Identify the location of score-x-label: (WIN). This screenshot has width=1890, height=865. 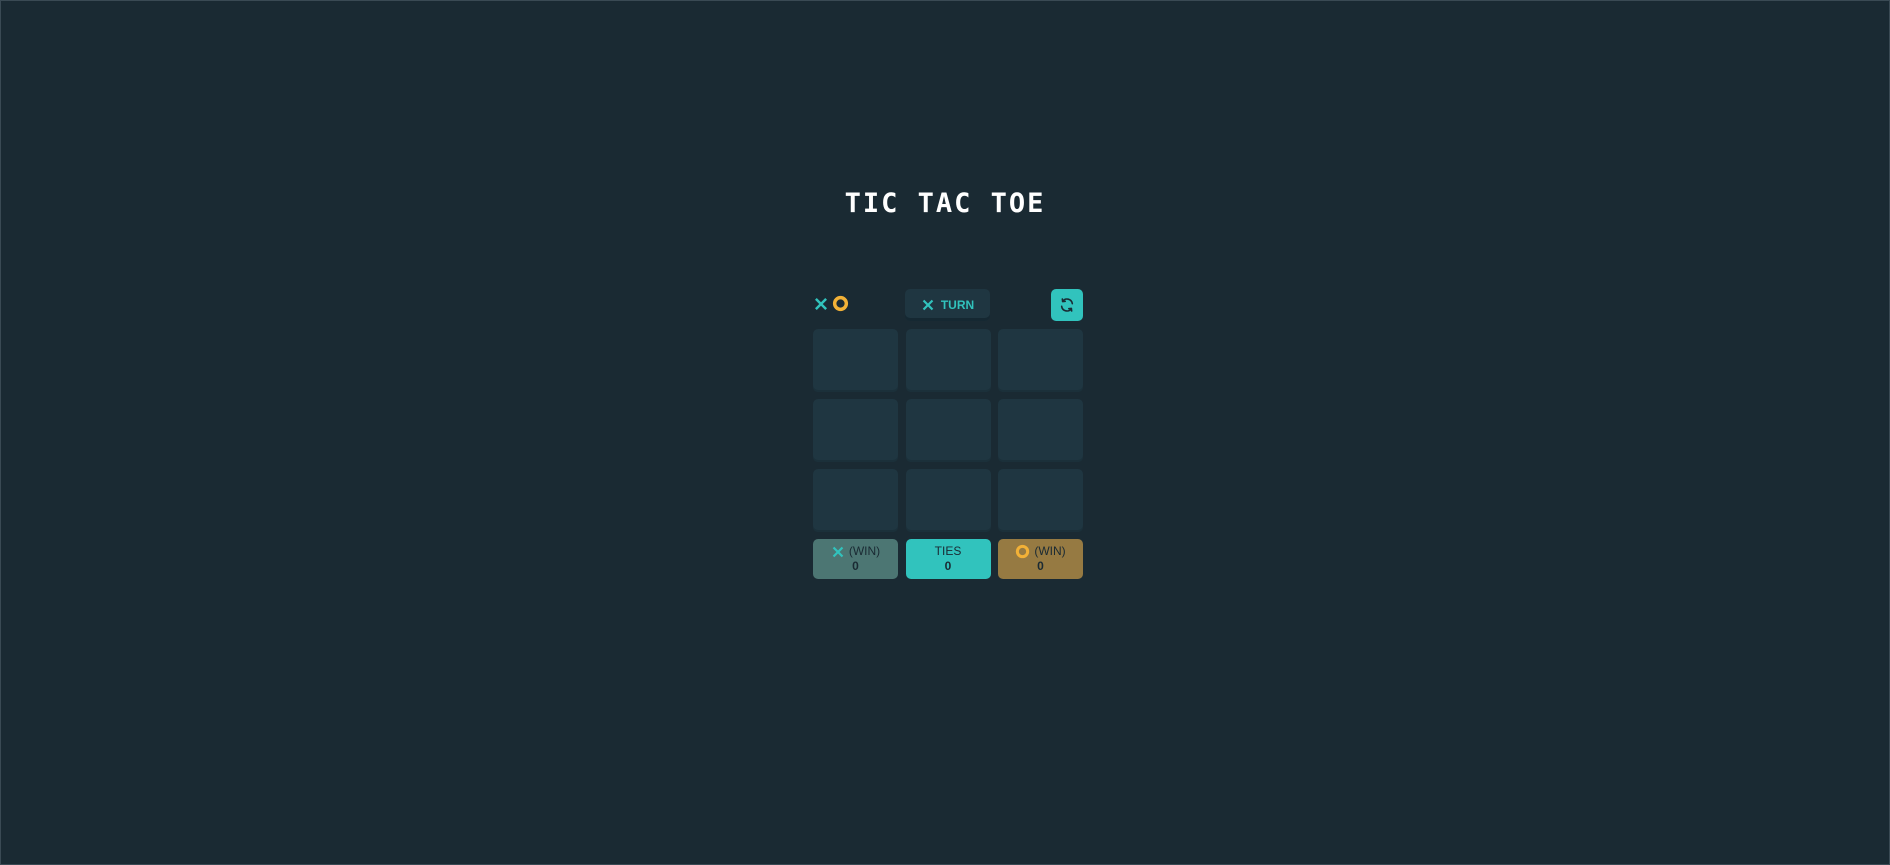
(864, 551).